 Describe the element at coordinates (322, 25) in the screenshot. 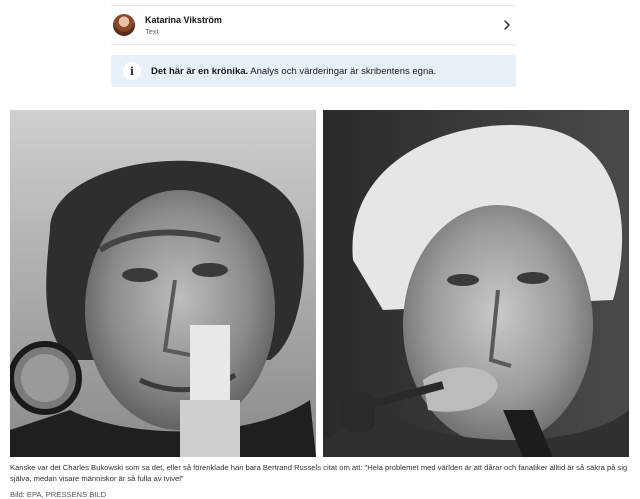

I see `author-info: Katarina Vikström Text` at that location.